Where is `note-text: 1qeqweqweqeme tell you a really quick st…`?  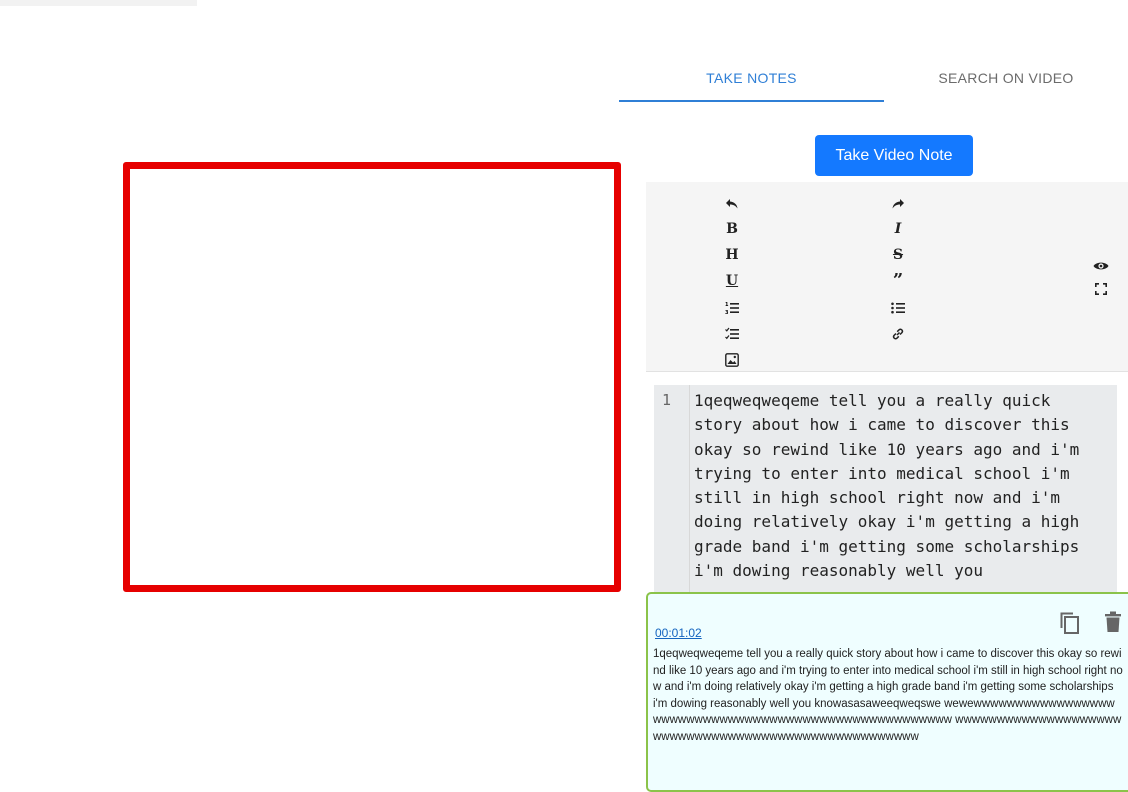
note-text: 1qeqweqweqeme tell you a really quick st… is located at coordinates (888, 695).